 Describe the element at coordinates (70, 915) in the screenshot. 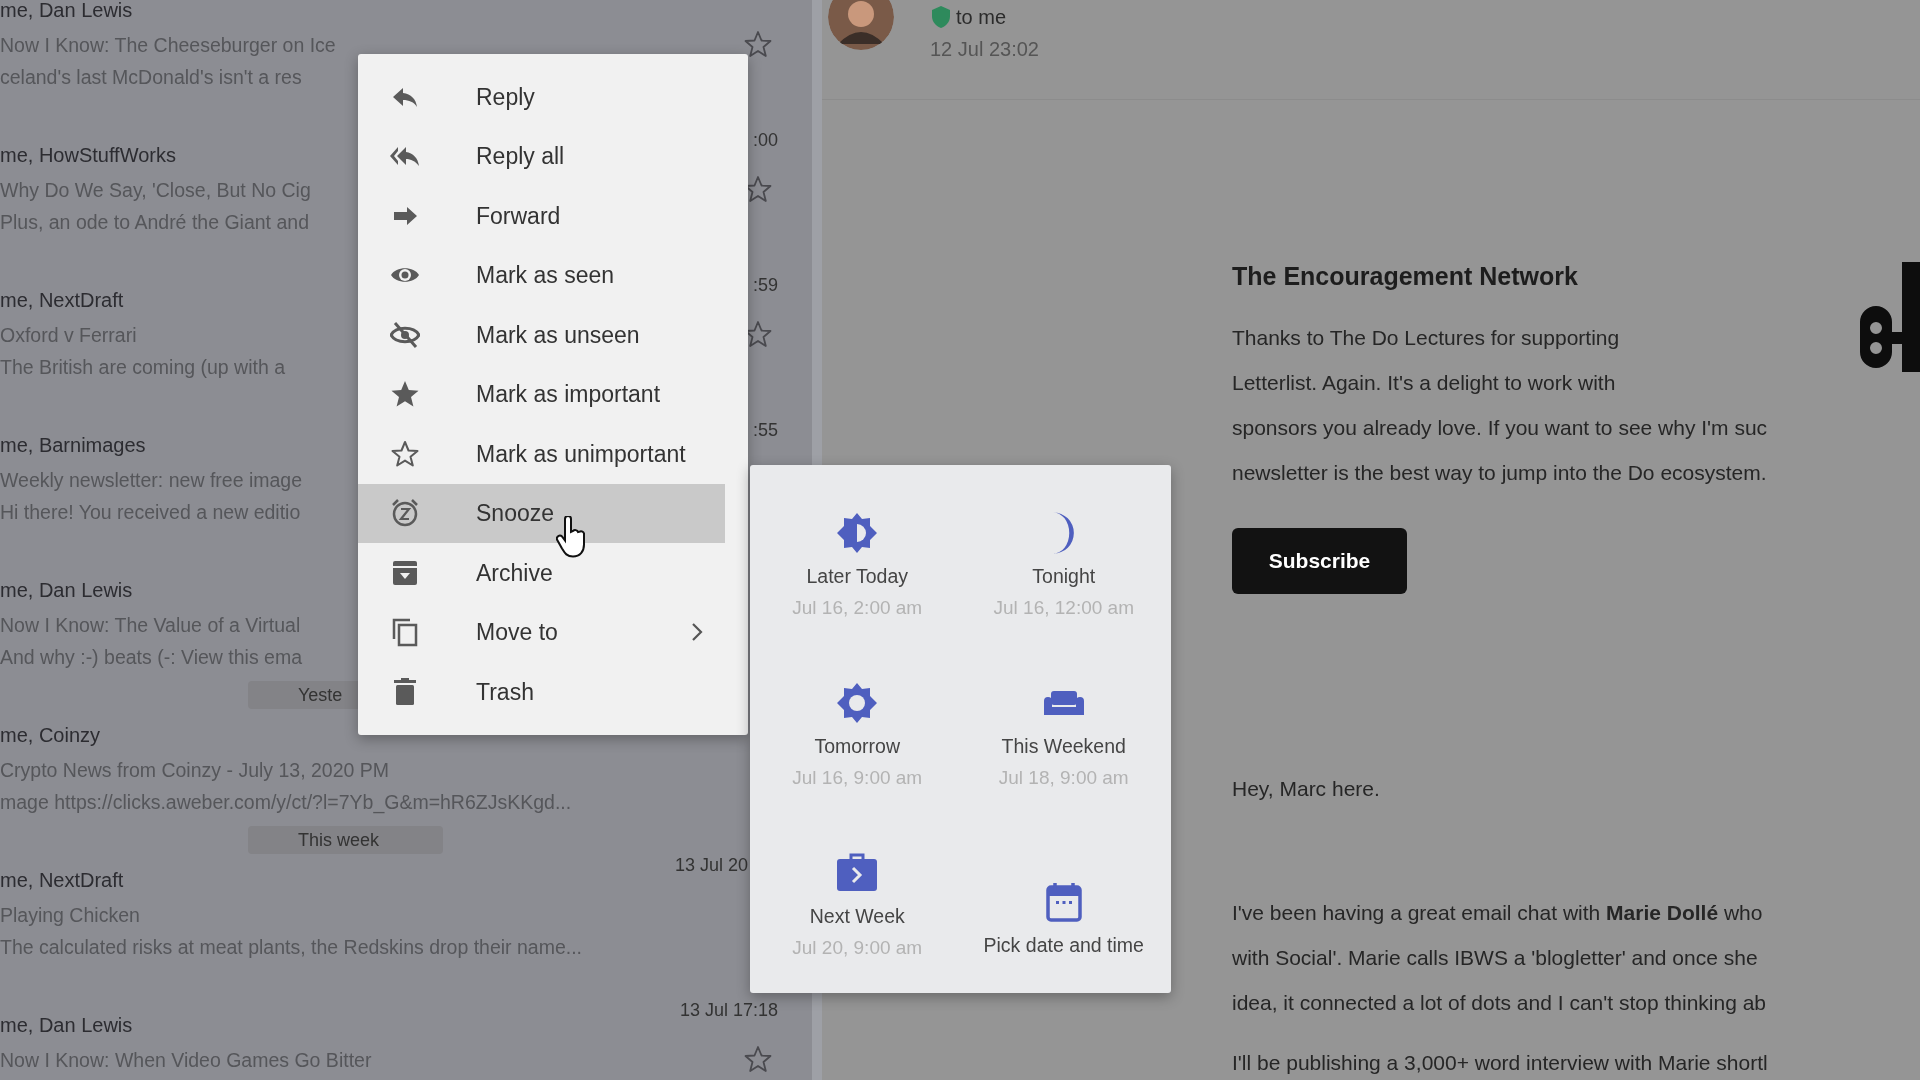

I see `message-subject: Playing Chicken` at that location.